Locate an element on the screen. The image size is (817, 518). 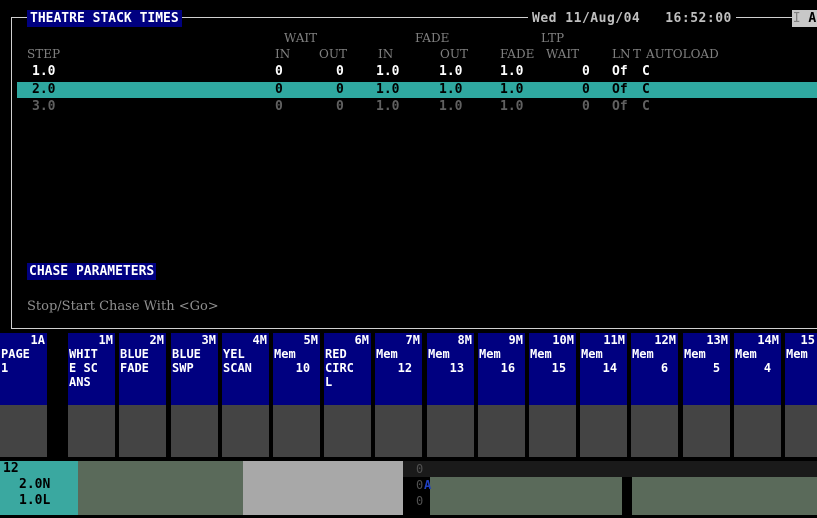
panel-title: THEATRE STACK TIMES is located at coordinates (104, 18).